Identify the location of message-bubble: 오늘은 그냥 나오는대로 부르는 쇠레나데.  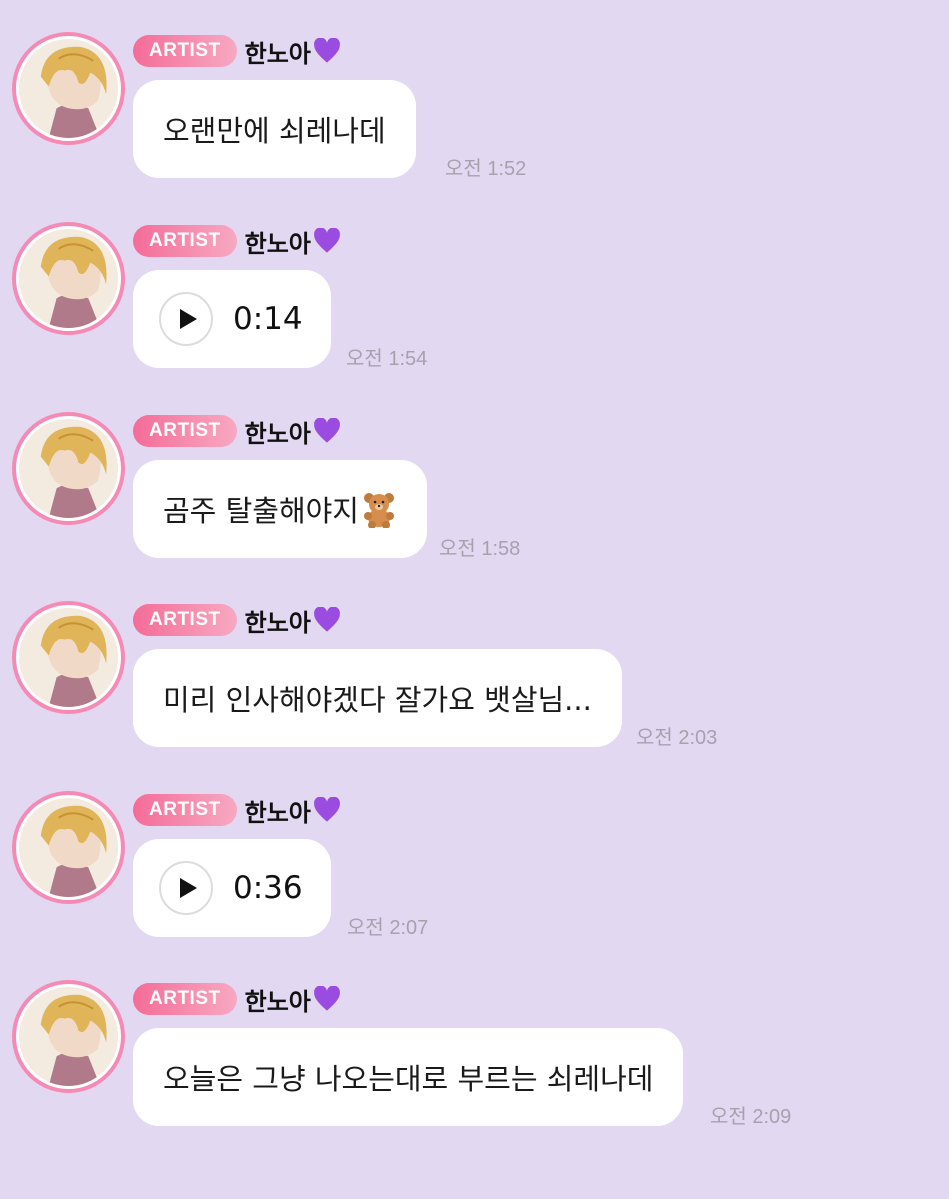
(408, 1077).